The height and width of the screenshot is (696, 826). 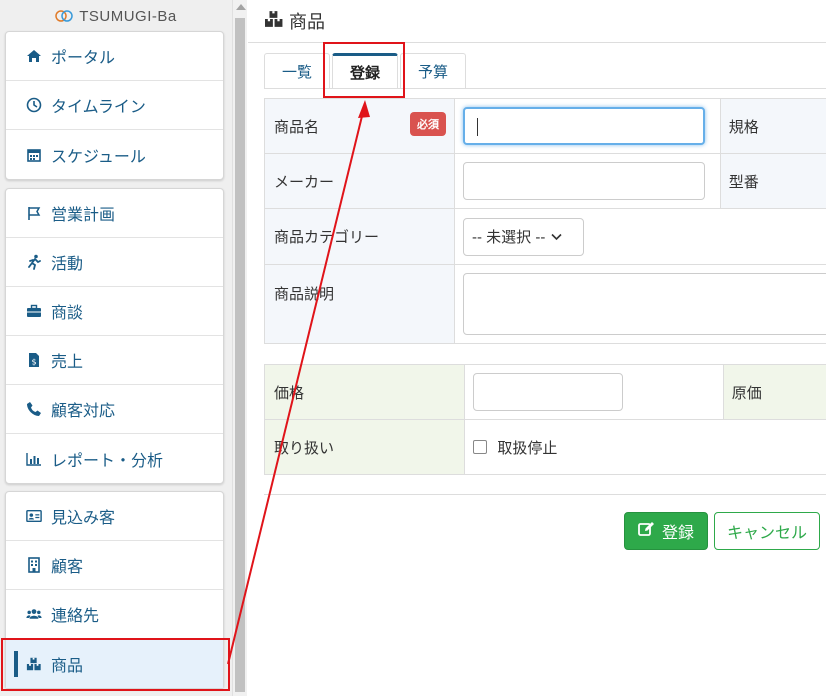 I want to click on sidebar-item-activity: 活動, so click(x=114, y=262).